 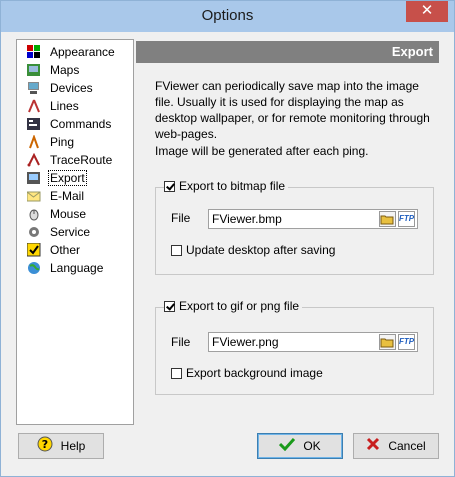 I want to click on sidebar-item-devices: Devices, so click(x=75, y=88).